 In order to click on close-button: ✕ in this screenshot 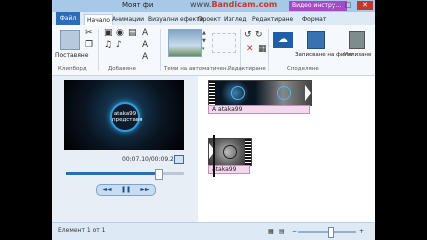, I will do `click(365, 5)`.